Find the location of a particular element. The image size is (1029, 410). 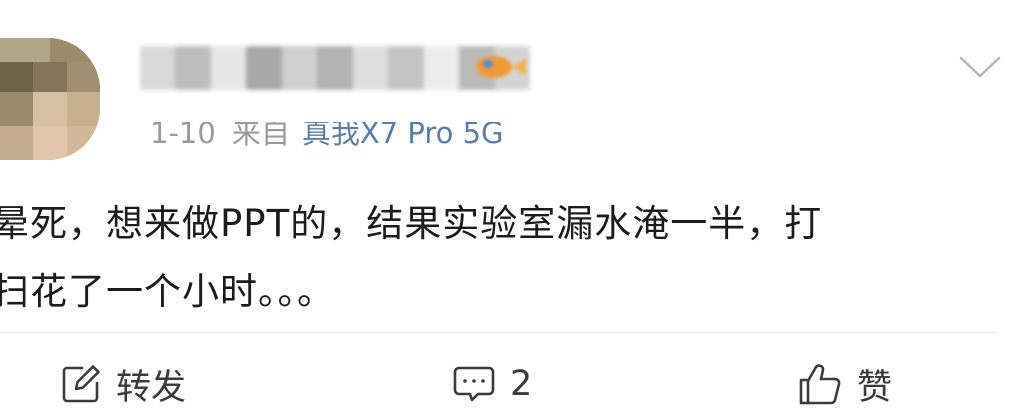

post-meta: 1-10 来自 真我X7 Pro 5G is located at coordinates (327, 135).